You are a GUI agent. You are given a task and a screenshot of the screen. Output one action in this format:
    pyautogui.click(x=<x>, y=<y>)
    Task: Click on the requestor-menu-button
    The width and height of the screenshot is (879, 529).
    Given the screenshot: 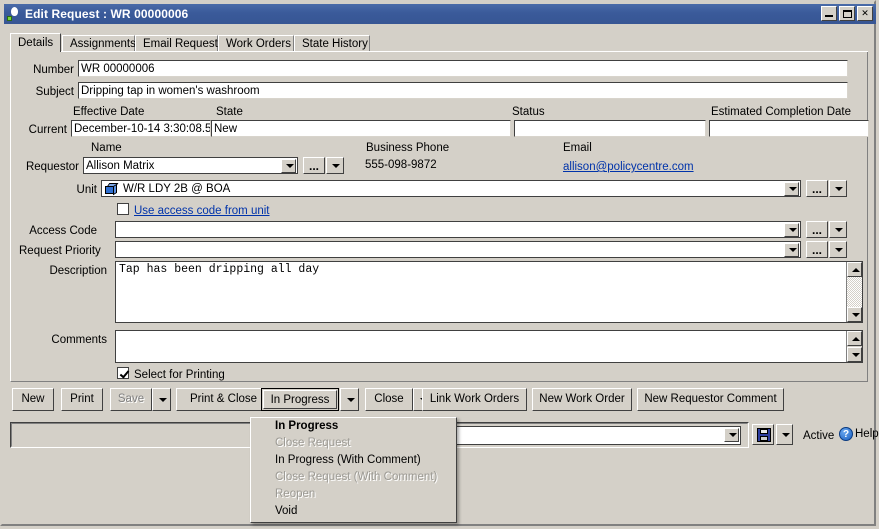 What is the action you would take?
    pyautogui.click(x=335, y=165)
    